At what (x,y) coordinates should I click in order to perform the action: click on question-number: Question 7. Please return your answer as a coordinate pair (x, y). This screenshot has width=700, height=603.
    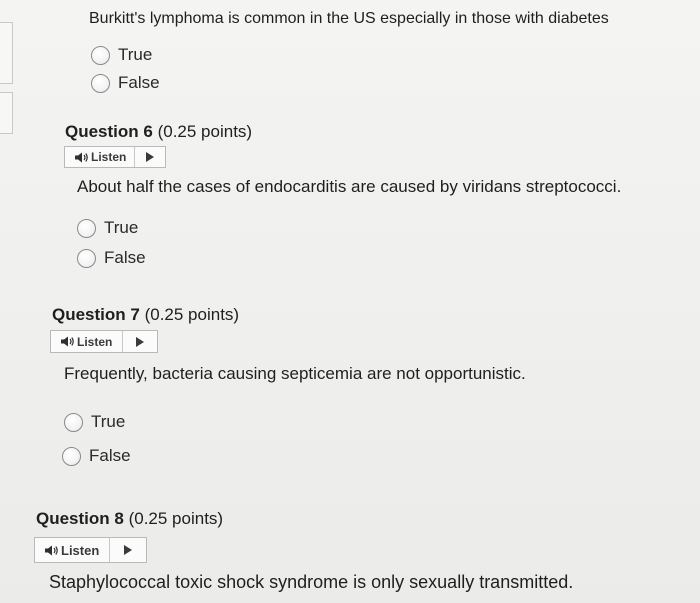
    Looking at the image, I should click on (96, 314).